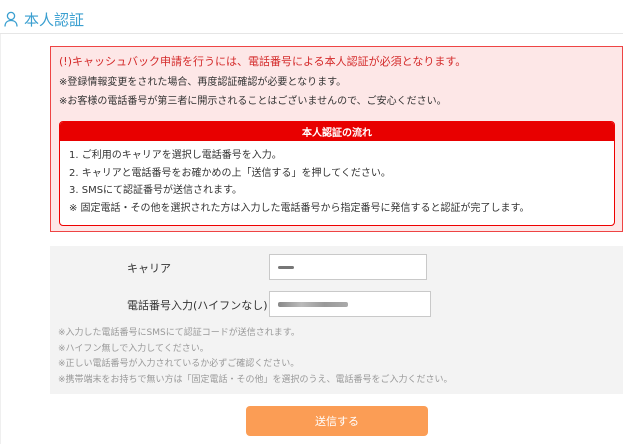 The height and width of the screenshot is (444, 623). What do you see at coordinates (203, 82) in the screenshot?
I see `notice-reverify-text: ※登録情報変更をされた場合、再度認証確認が必要となります。` at bounding box center [203, 82].